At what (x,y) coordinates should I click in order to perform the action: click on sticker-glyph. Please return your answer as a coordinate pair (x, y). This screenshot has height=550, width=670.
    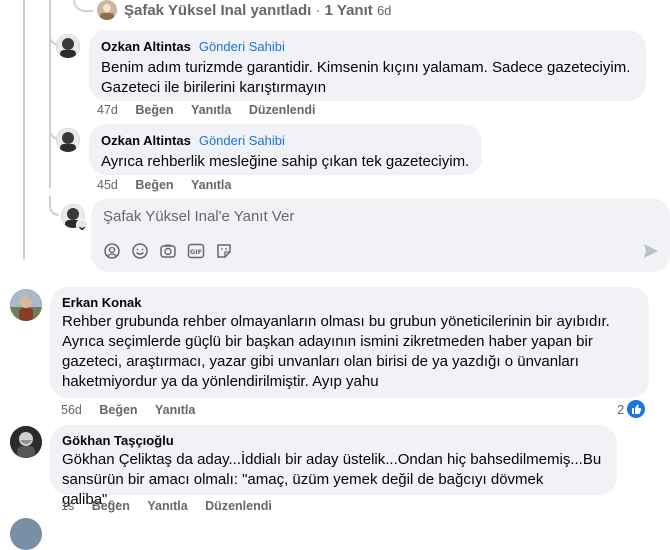
    Looking at the image, I should click on (224, 251).